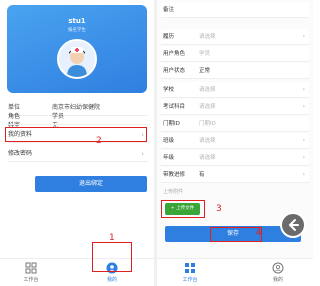  What do you see at coordinates (174, 54) in the screenshot?
I see `form-user-role-label: 用户角色` at bounding box center [174, 54].